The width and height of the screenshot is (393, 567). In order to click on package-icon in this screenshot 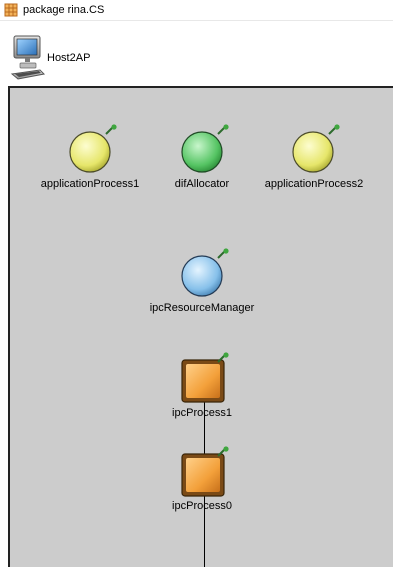, I will do `click(11, 10)`.